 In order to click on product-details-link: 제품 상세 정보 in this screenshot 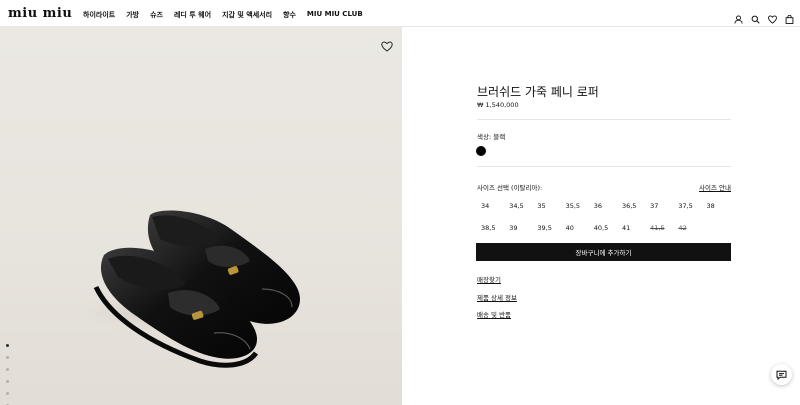, I will do `click(497, 297)`.